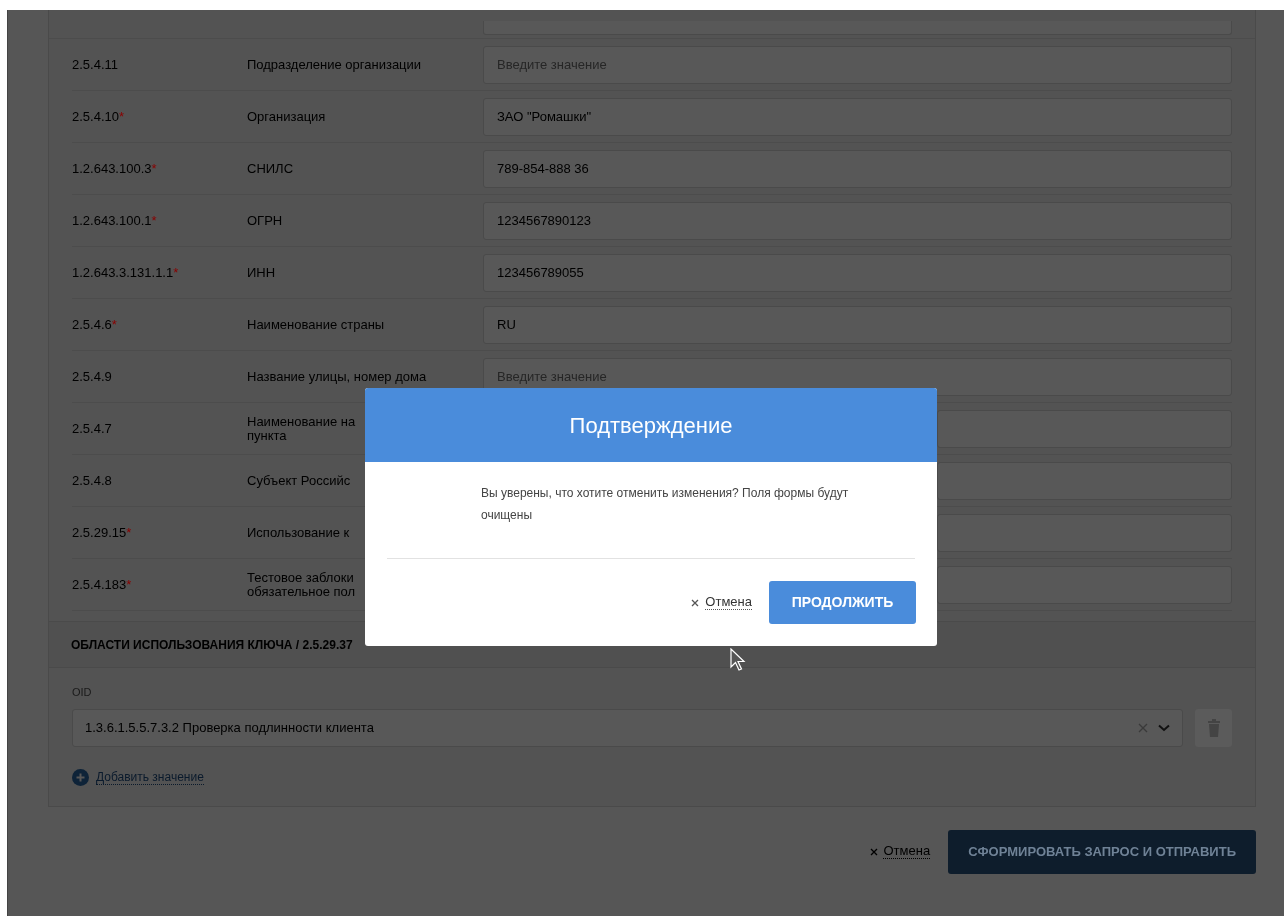 Image resolution: width=1284 pixels, height=916 pixels. I want to click on field-label: СНИЛС, so click(271, 168).